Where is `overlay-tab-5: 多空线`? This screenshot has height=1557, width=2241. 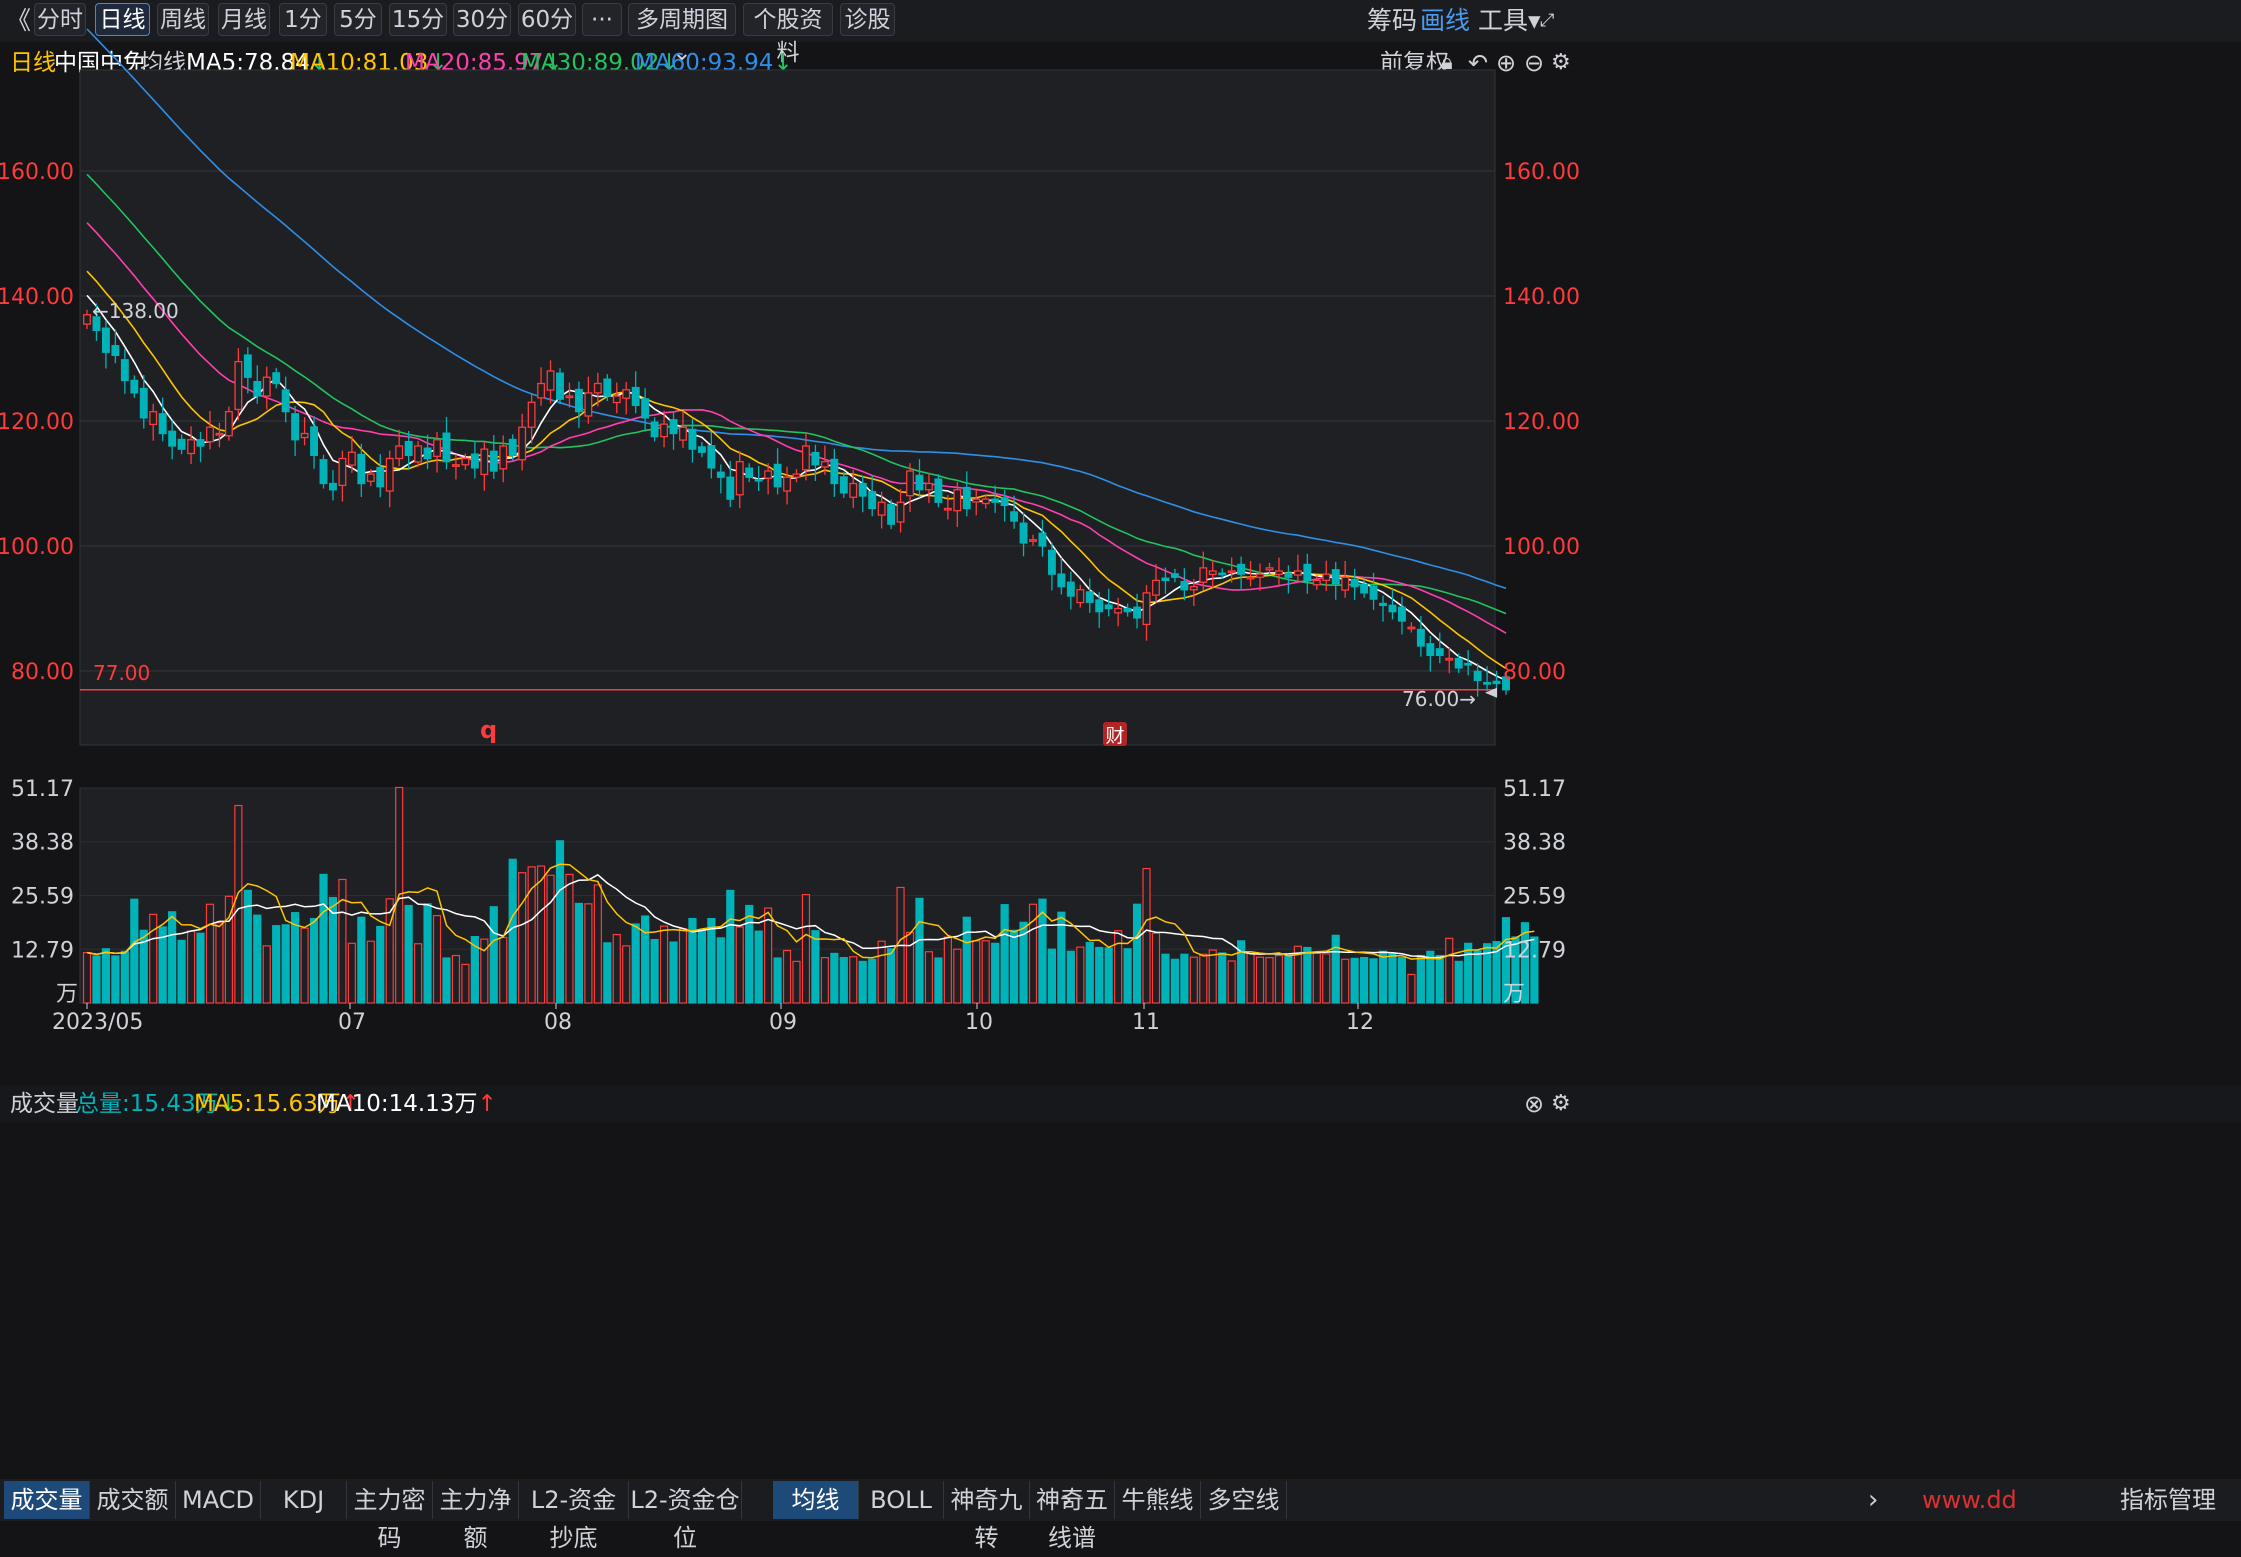
overlay-tab-5: 多空线 is located at coordinates (1244, 1500).